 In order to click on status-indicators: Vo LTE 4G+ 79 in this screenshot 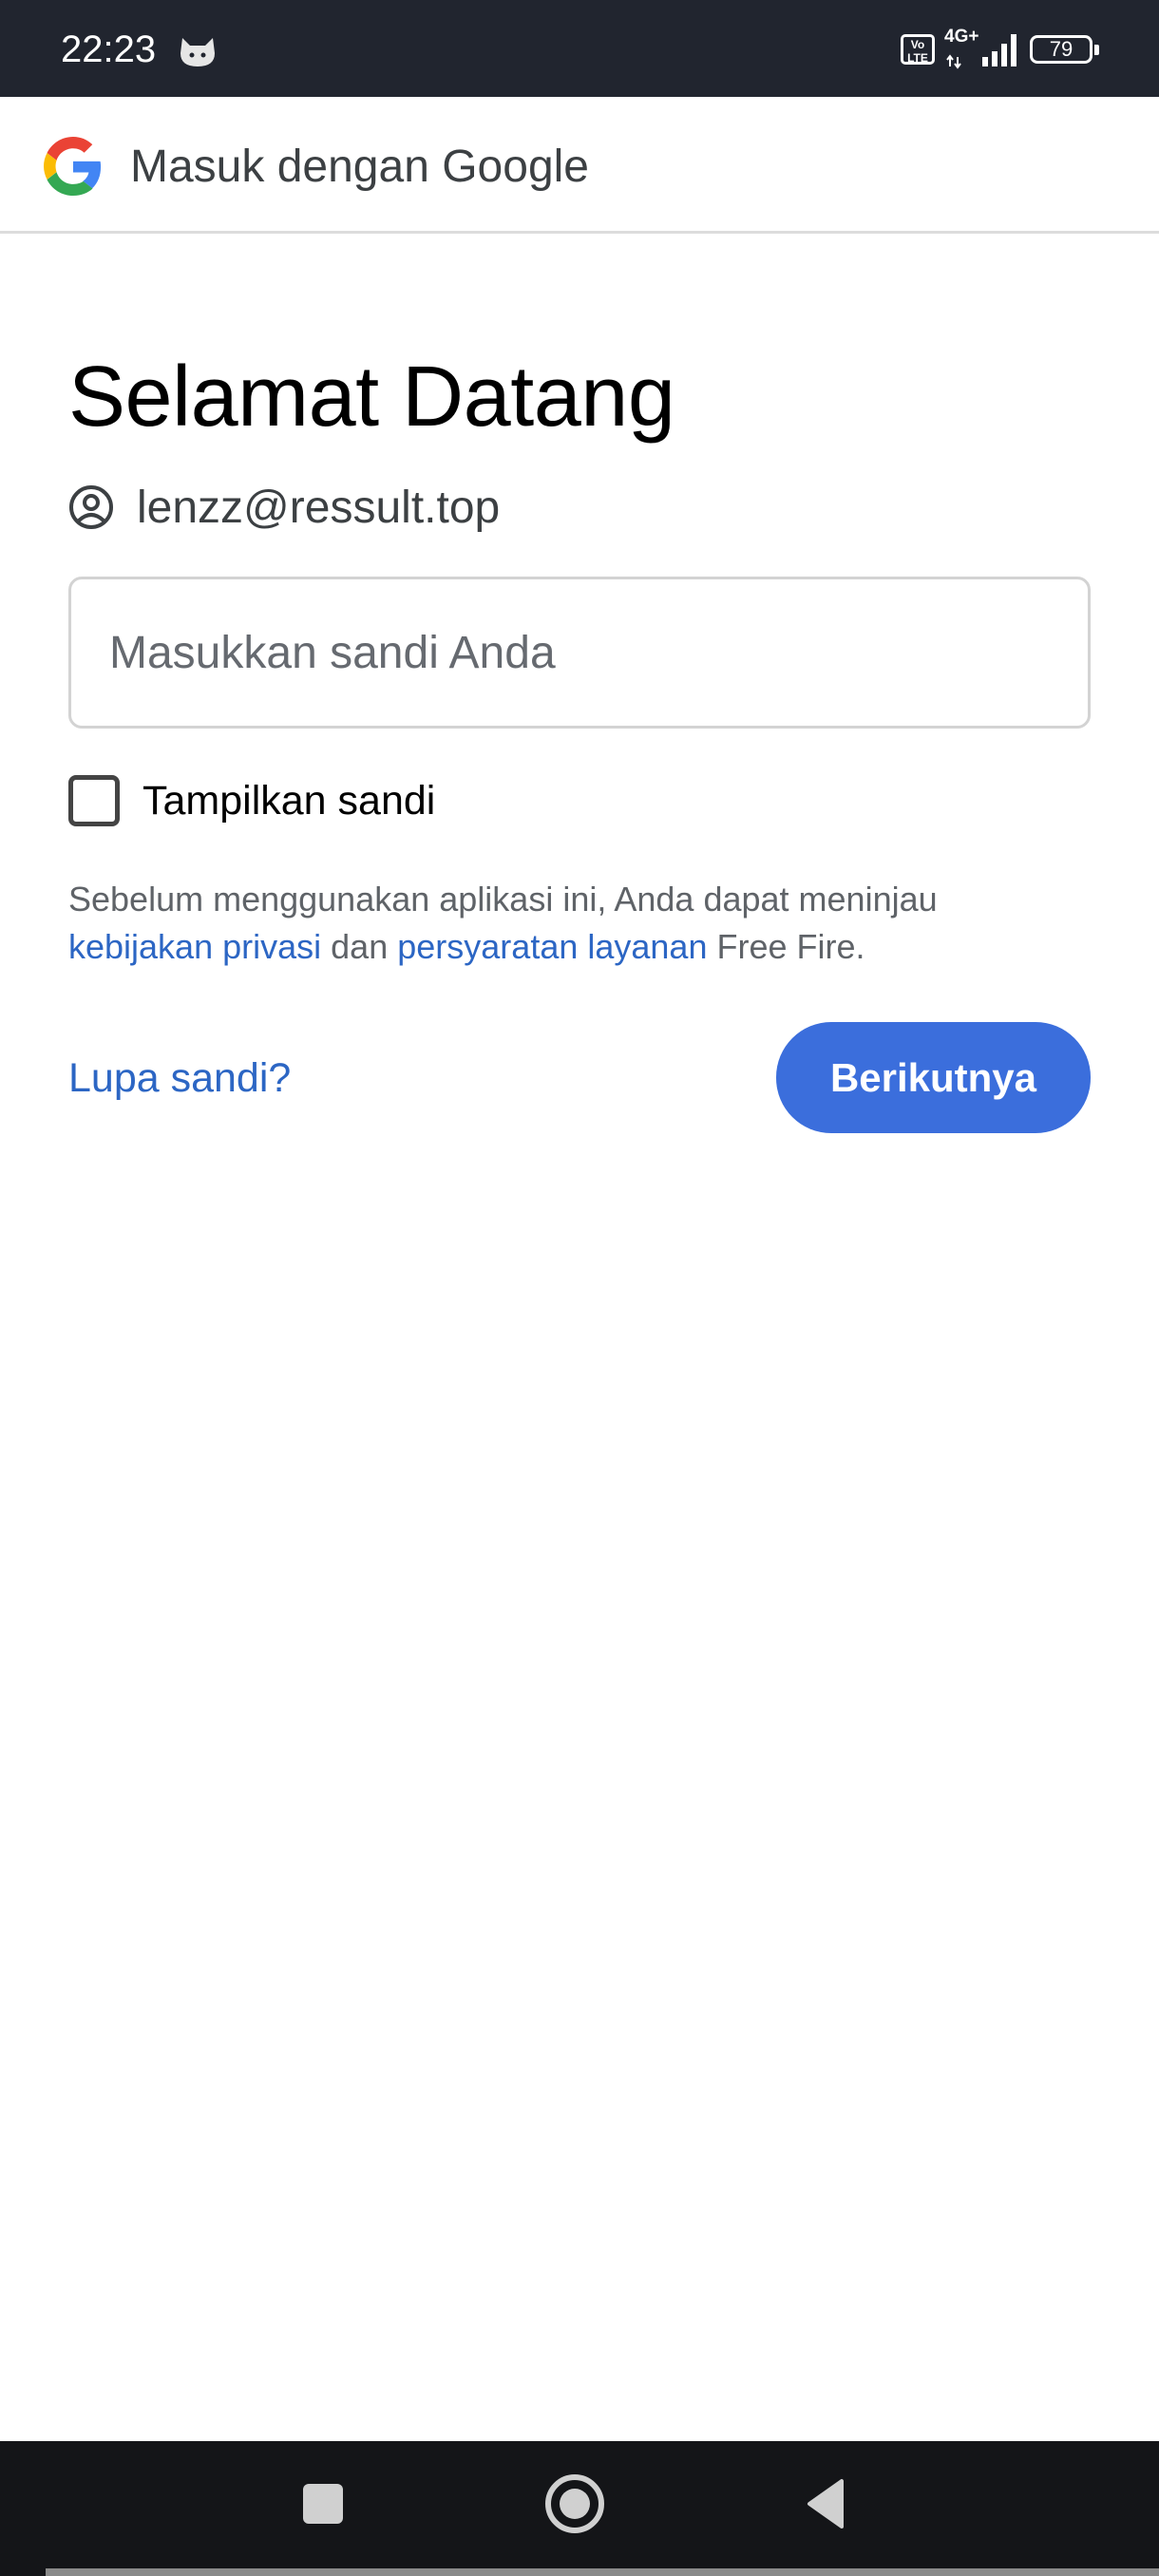, I will do `click(1000, 48)`.